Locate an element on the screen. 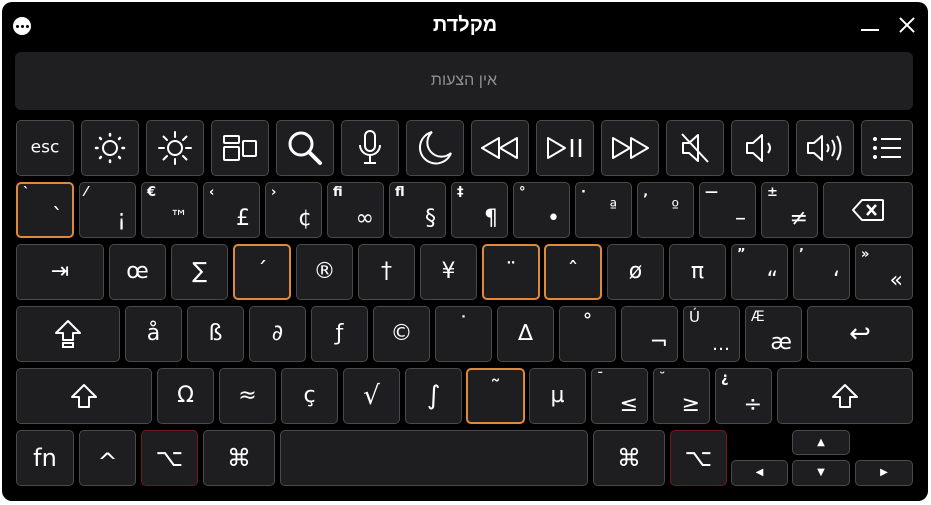 The height and width of the screenshot is (505, 931). key-5: ﬁ ∞ is located at coordinates (355, 210).